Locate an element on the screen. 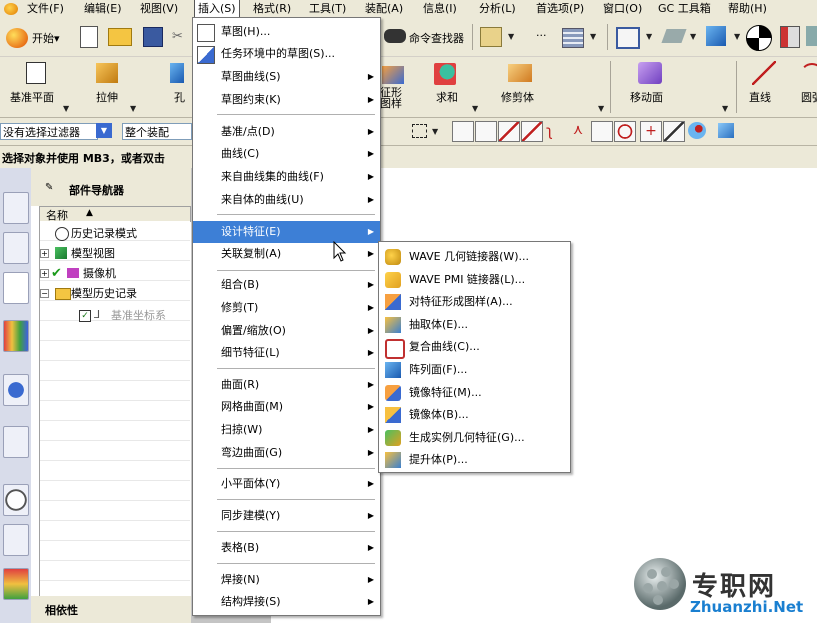 Image resolution: width=817 pixels, height=623 pixels. command-finder-button: 命令查找器 is located at coordinates (436, 38).